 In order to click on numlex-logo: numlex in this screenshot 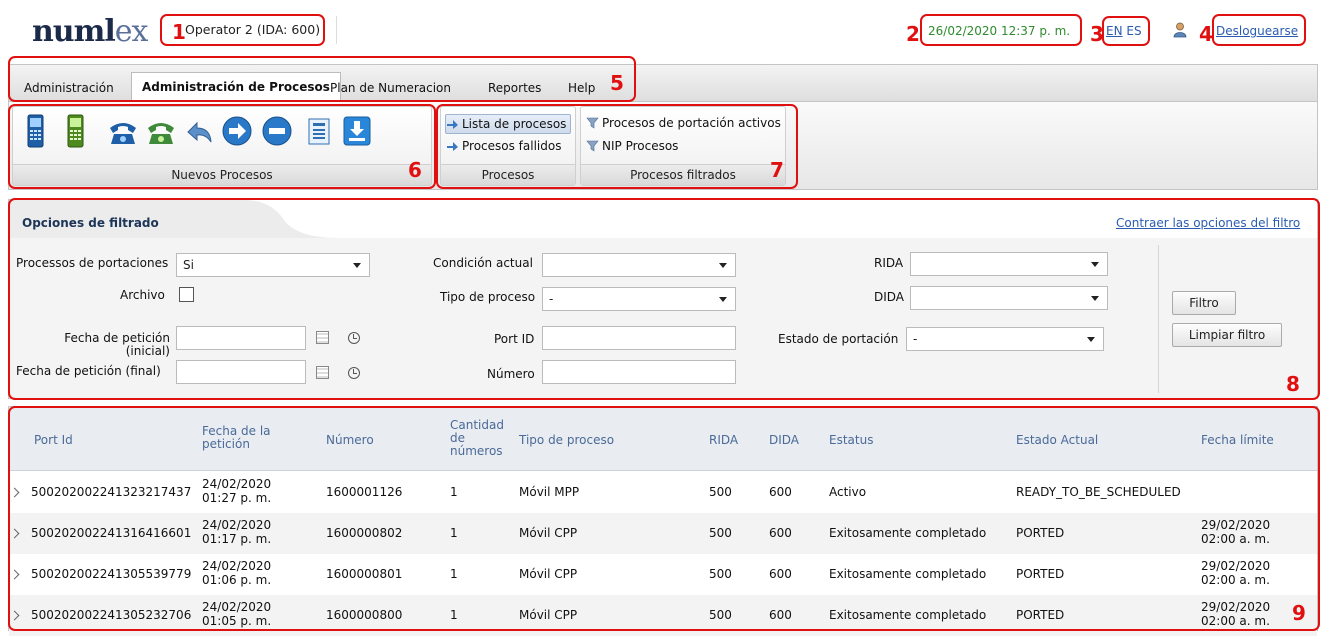, I will do `click(90, 31)`.